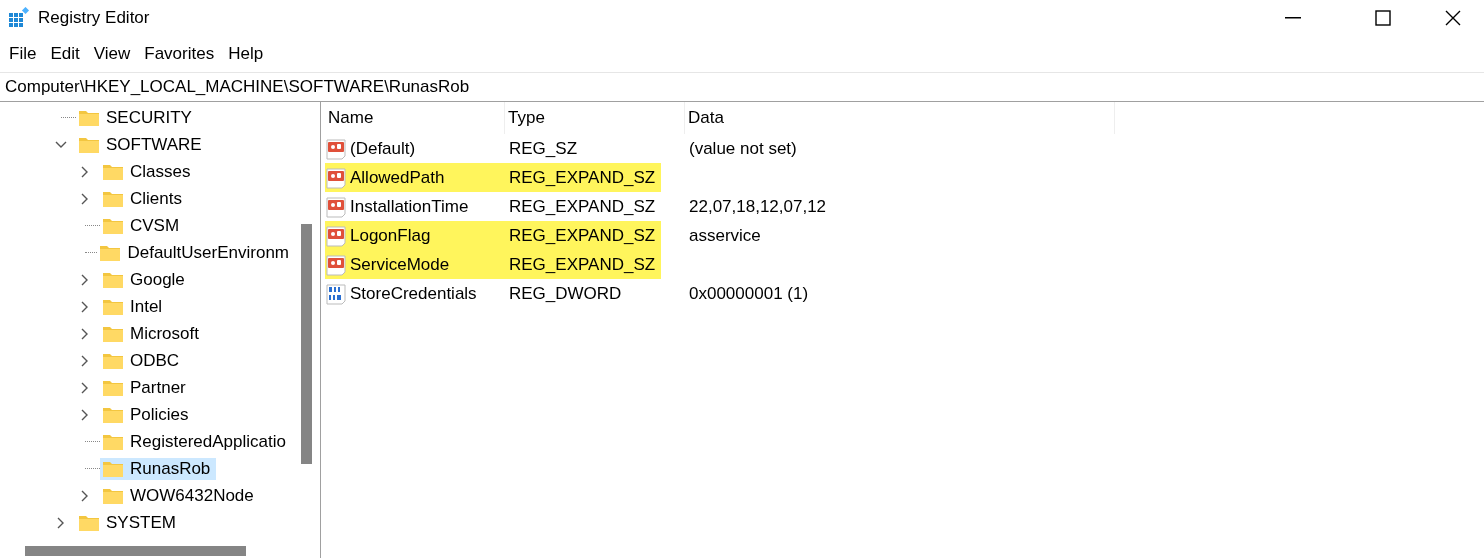 The width and height of the screenshot is (1484, 558). What do you see at coordinates (143, 360) in the screenshot?
I see `tree-item: ODBC` at bounding box center [143, 360].